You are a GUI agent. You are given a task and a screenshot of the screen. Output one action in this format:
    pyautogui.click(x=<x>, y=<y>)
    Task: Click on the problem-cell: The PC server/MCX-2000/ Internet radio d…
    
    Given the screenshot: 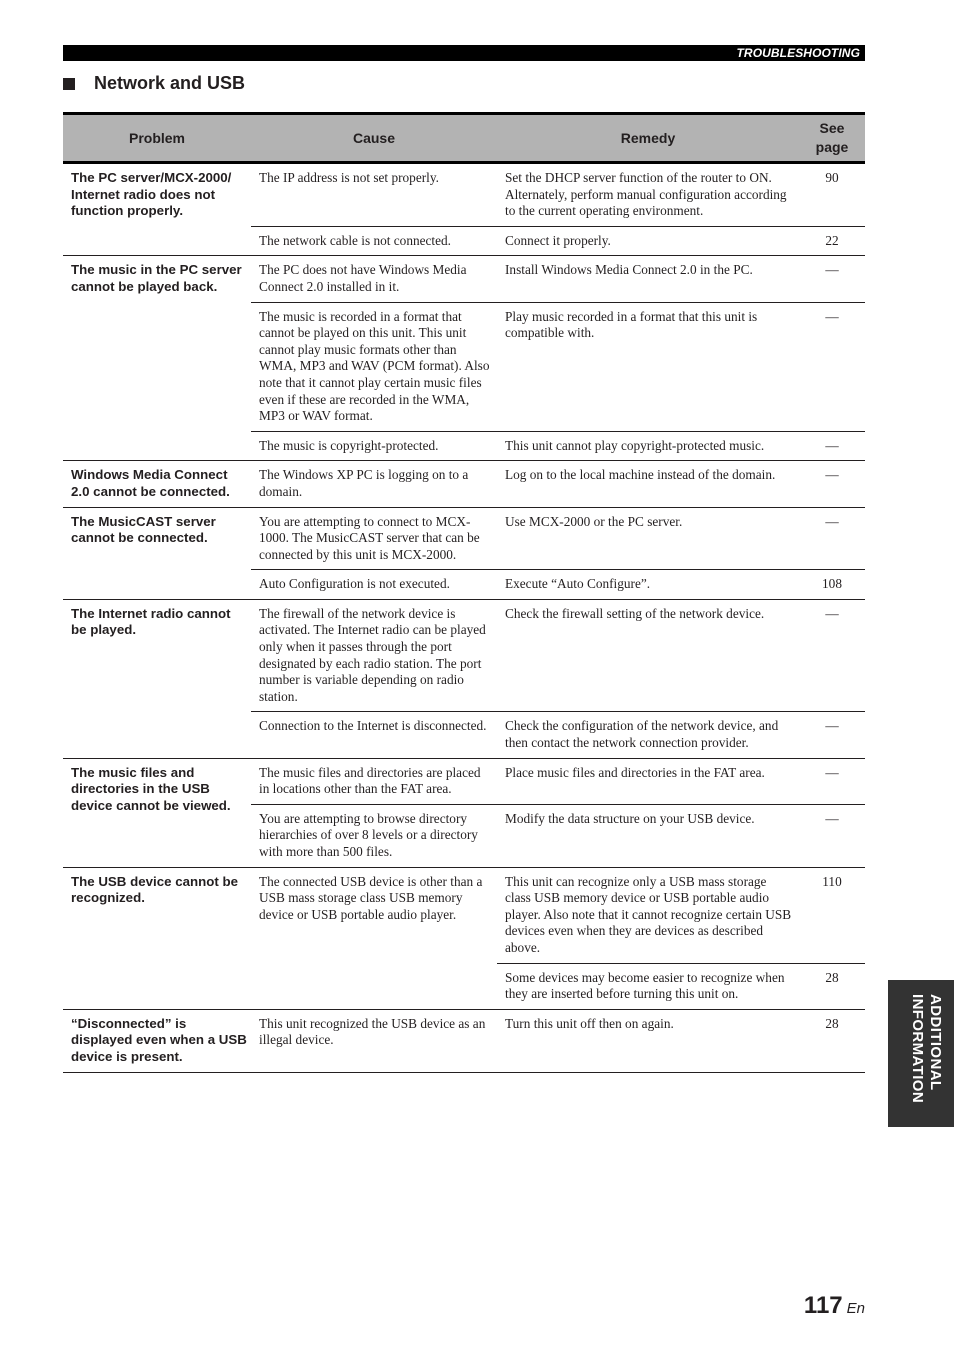 What is the action you would take?
    pyautogui.click(x=157, y=209)
    